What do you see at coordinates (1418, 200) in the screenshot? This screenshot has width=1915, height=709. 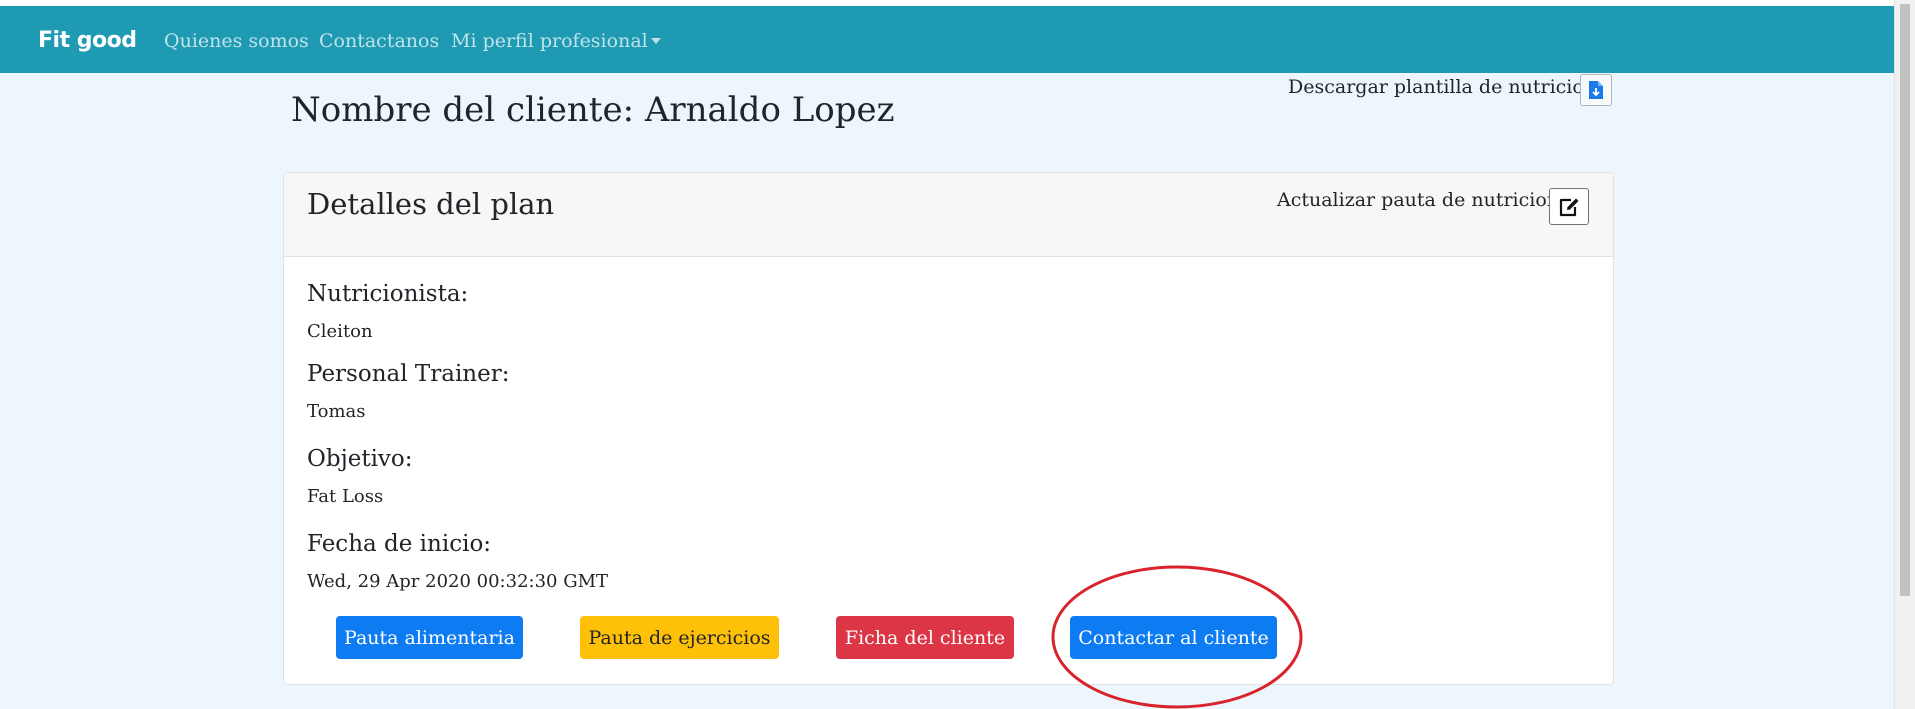 I see `update-nutrition-label: Actualizar pauta de nutricion` at bounding box center [1418, 200].